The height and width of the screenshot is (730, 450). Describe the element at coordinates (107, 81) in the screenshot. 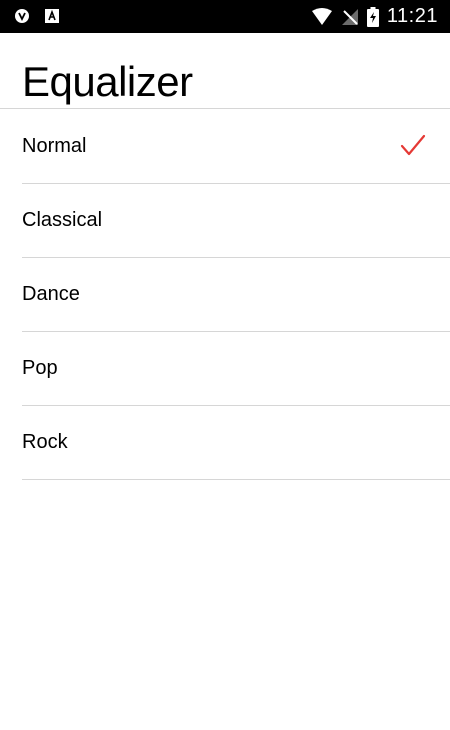

I see `page-title: Equalizer` at that location.